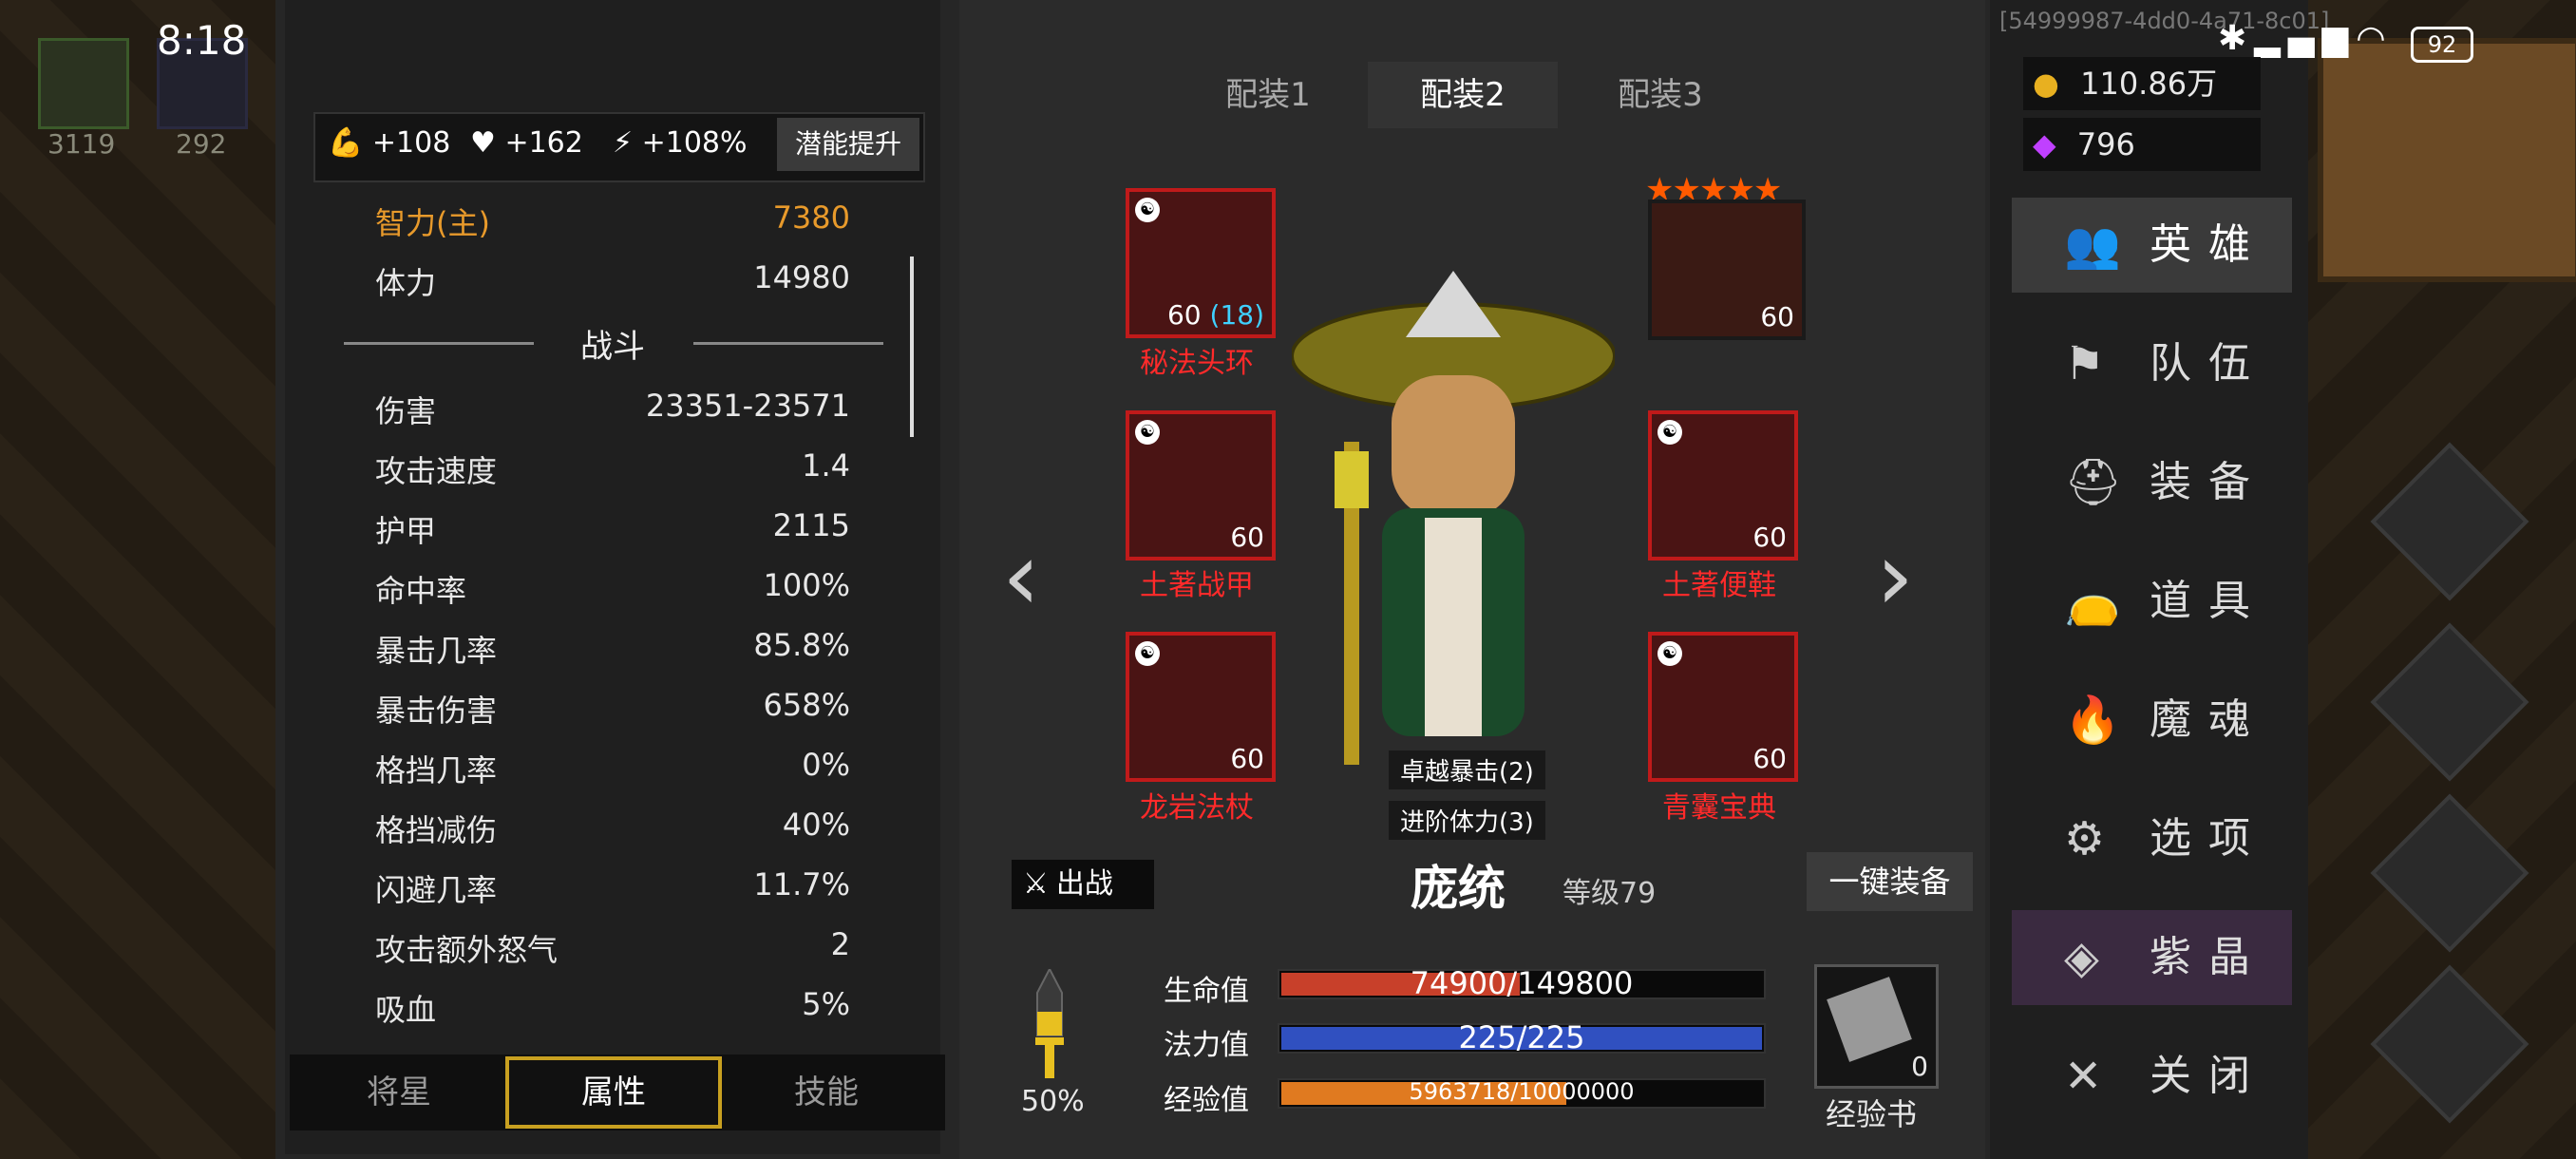 The height and width of the screenshot is (1159, 2576). I want to click on menu-team: ⚑ 队伍, so click(2152, 363).